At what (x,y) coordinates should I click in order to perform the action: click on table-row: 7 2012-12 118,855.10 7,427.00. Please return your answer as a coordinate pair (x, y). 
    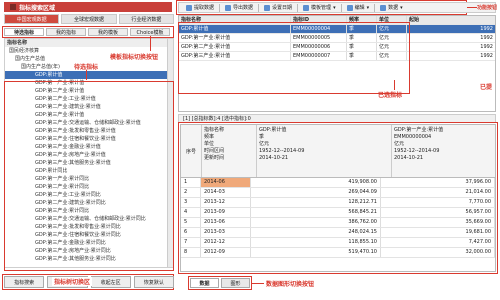
    Looking at the image, I should click on (338, 243).